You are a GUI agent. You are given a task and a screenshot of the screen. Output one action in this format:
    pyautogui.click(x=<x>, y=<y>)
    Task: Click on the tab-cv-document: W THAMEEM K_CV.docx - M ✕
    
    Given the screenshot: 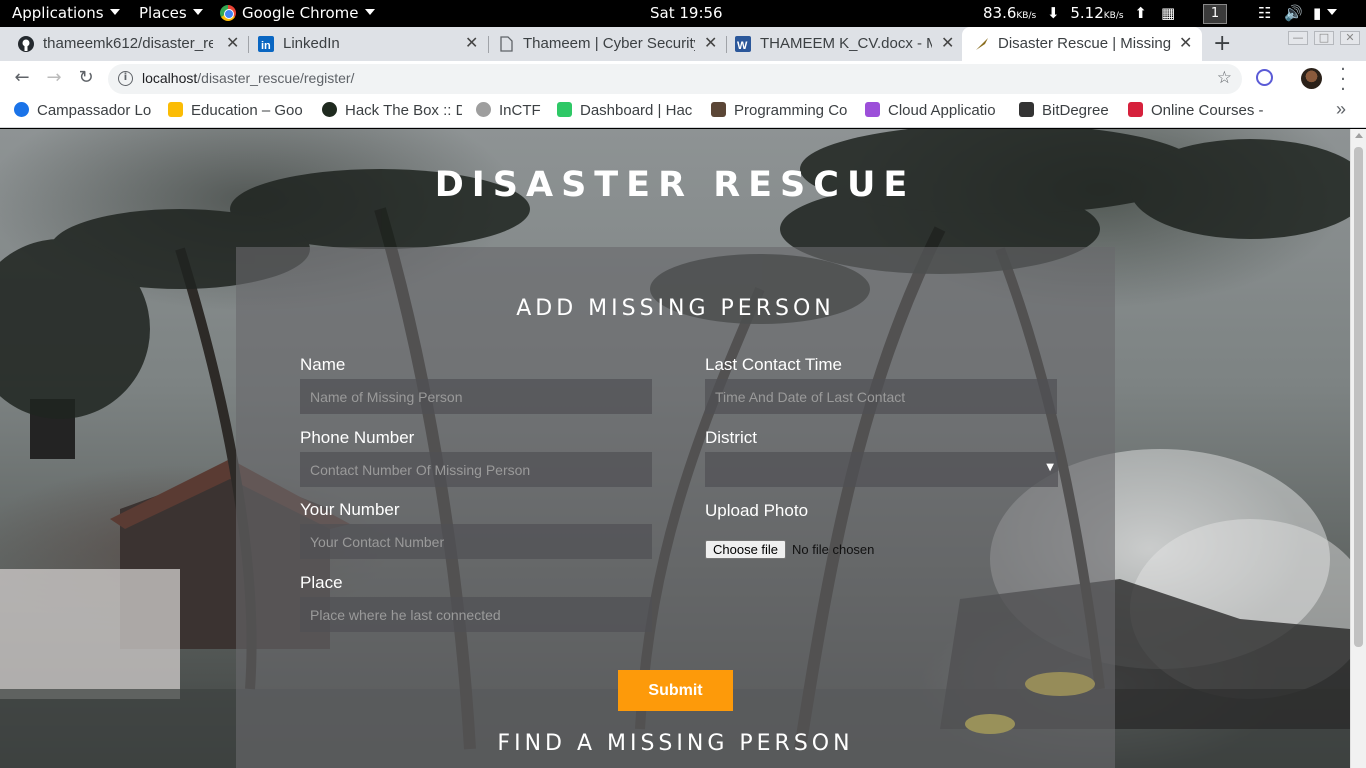 What is the action you would take?
    pyautogui.click(x=846, y=44)
    